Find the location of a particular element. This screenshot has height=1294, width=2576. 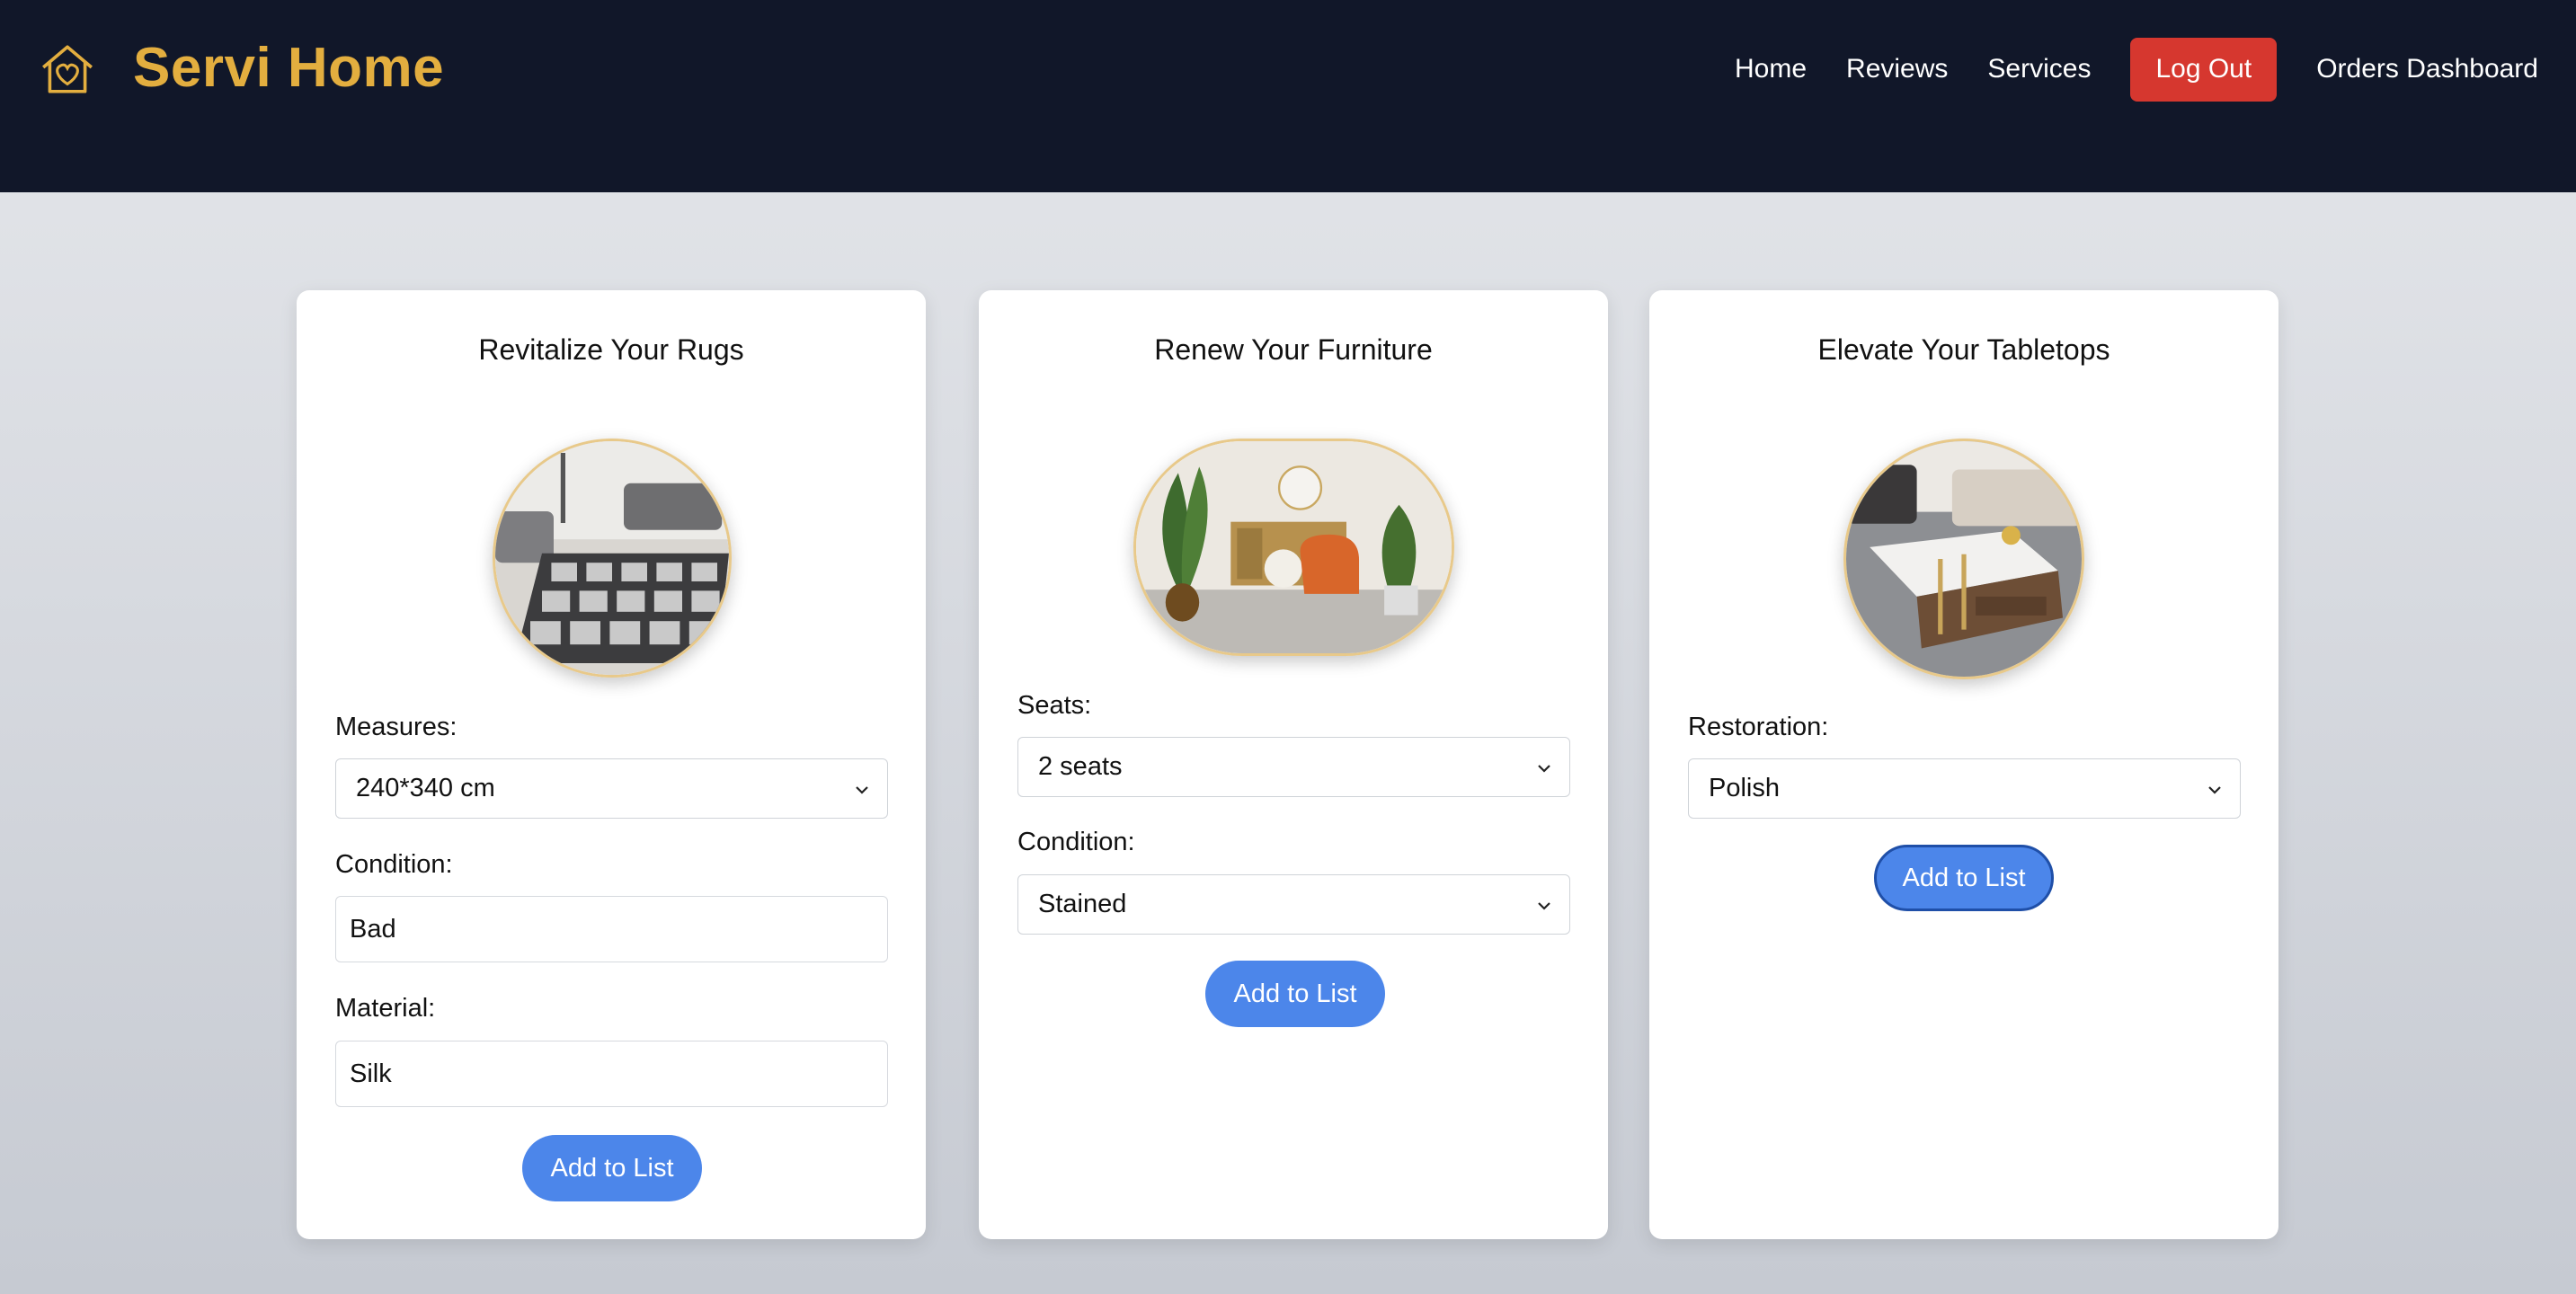

furniture-condition-label: Condition: is located at coordinates (1076, 842).